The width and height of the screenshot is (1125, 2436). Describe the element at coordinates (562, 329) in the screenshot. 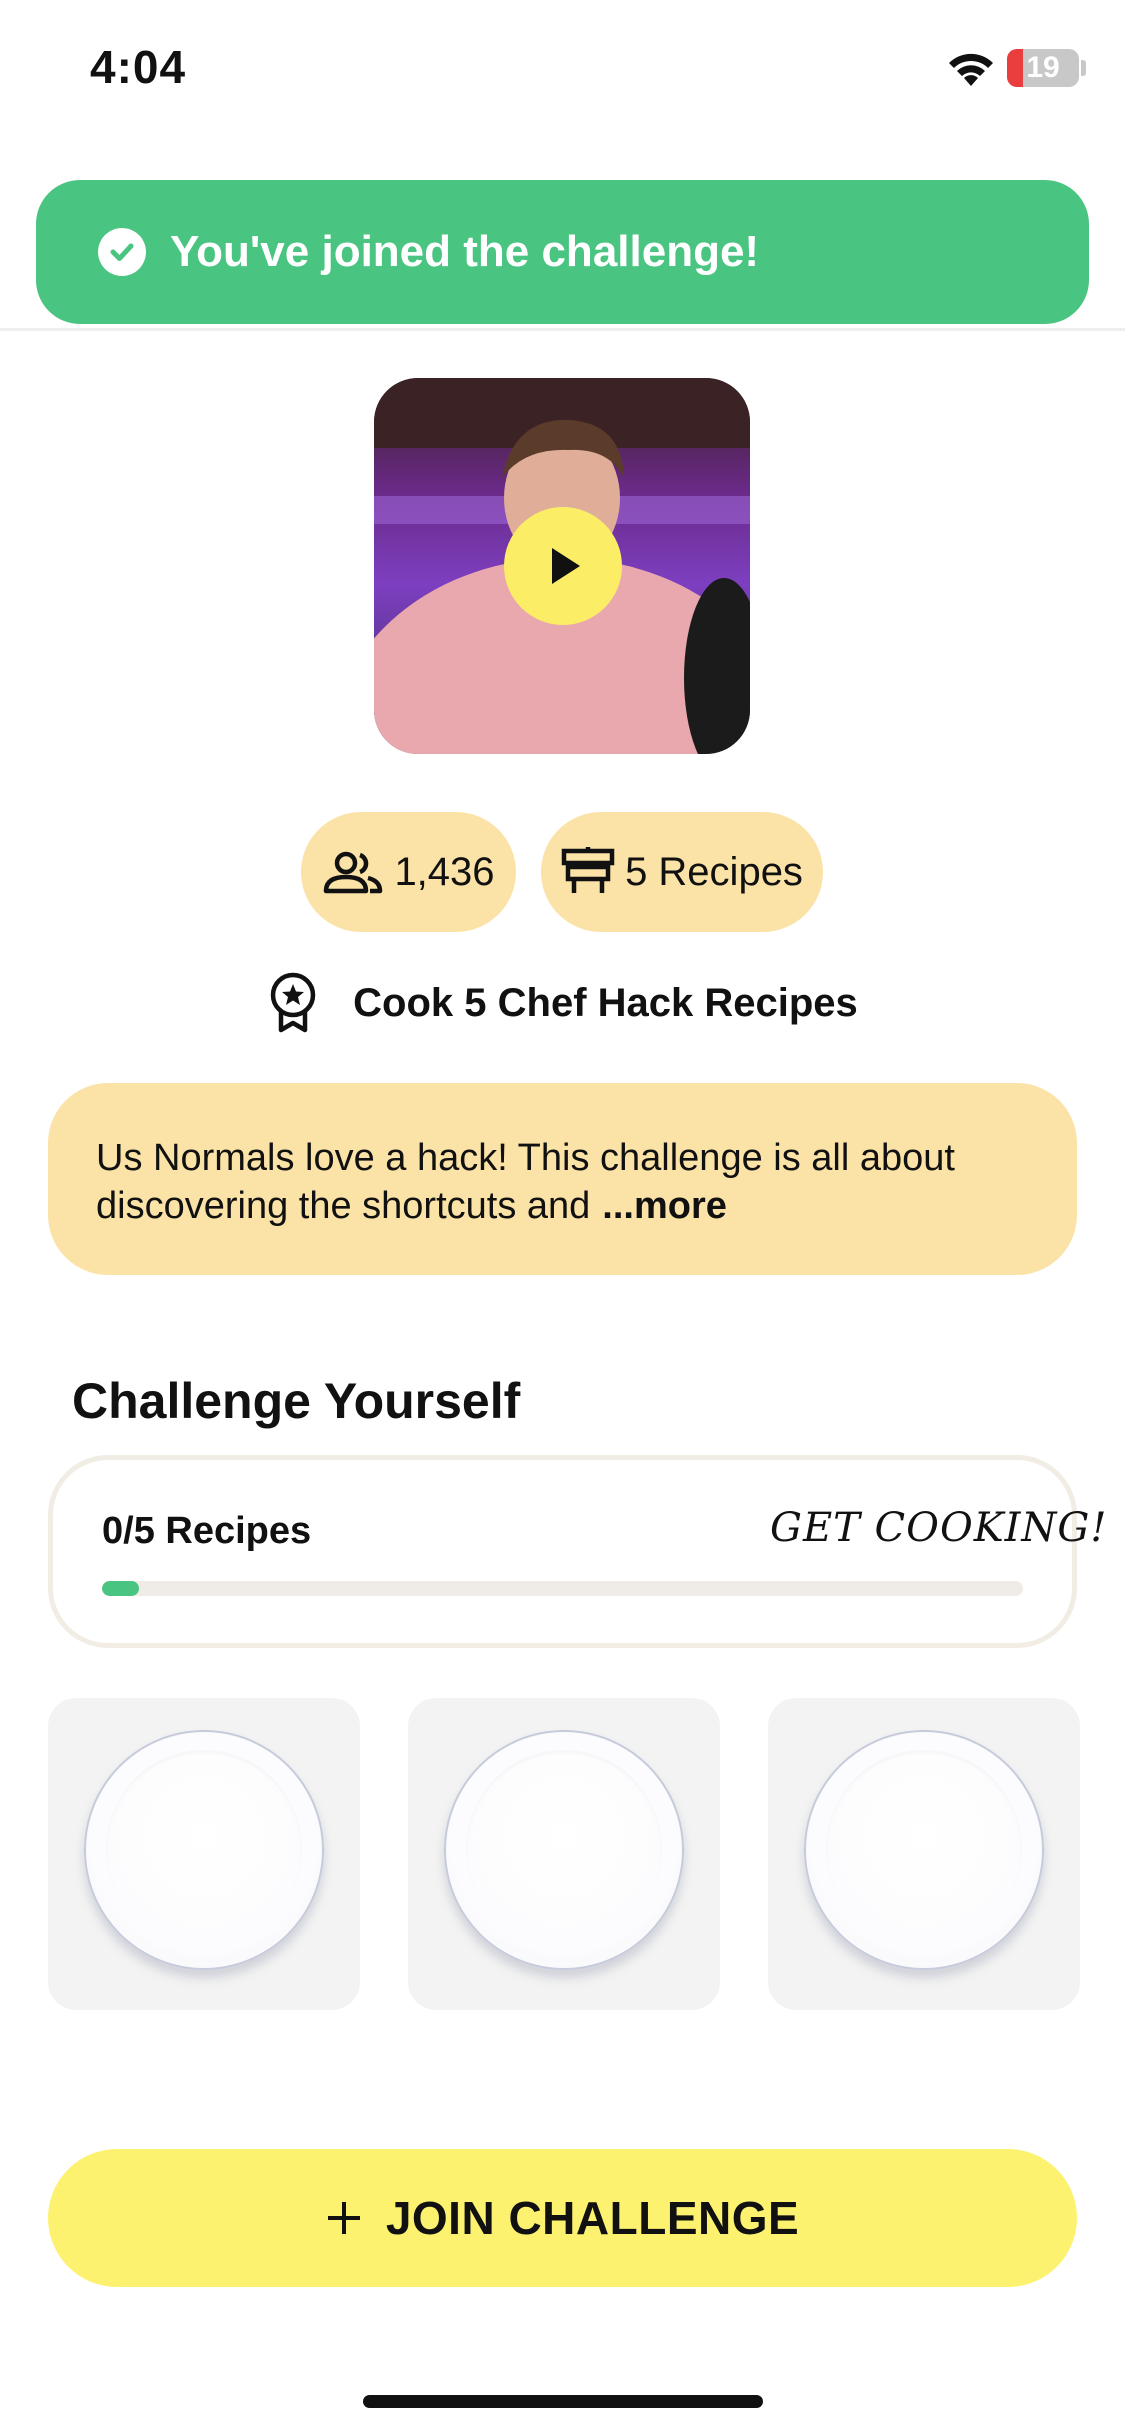

I see `header-divider` at that location.